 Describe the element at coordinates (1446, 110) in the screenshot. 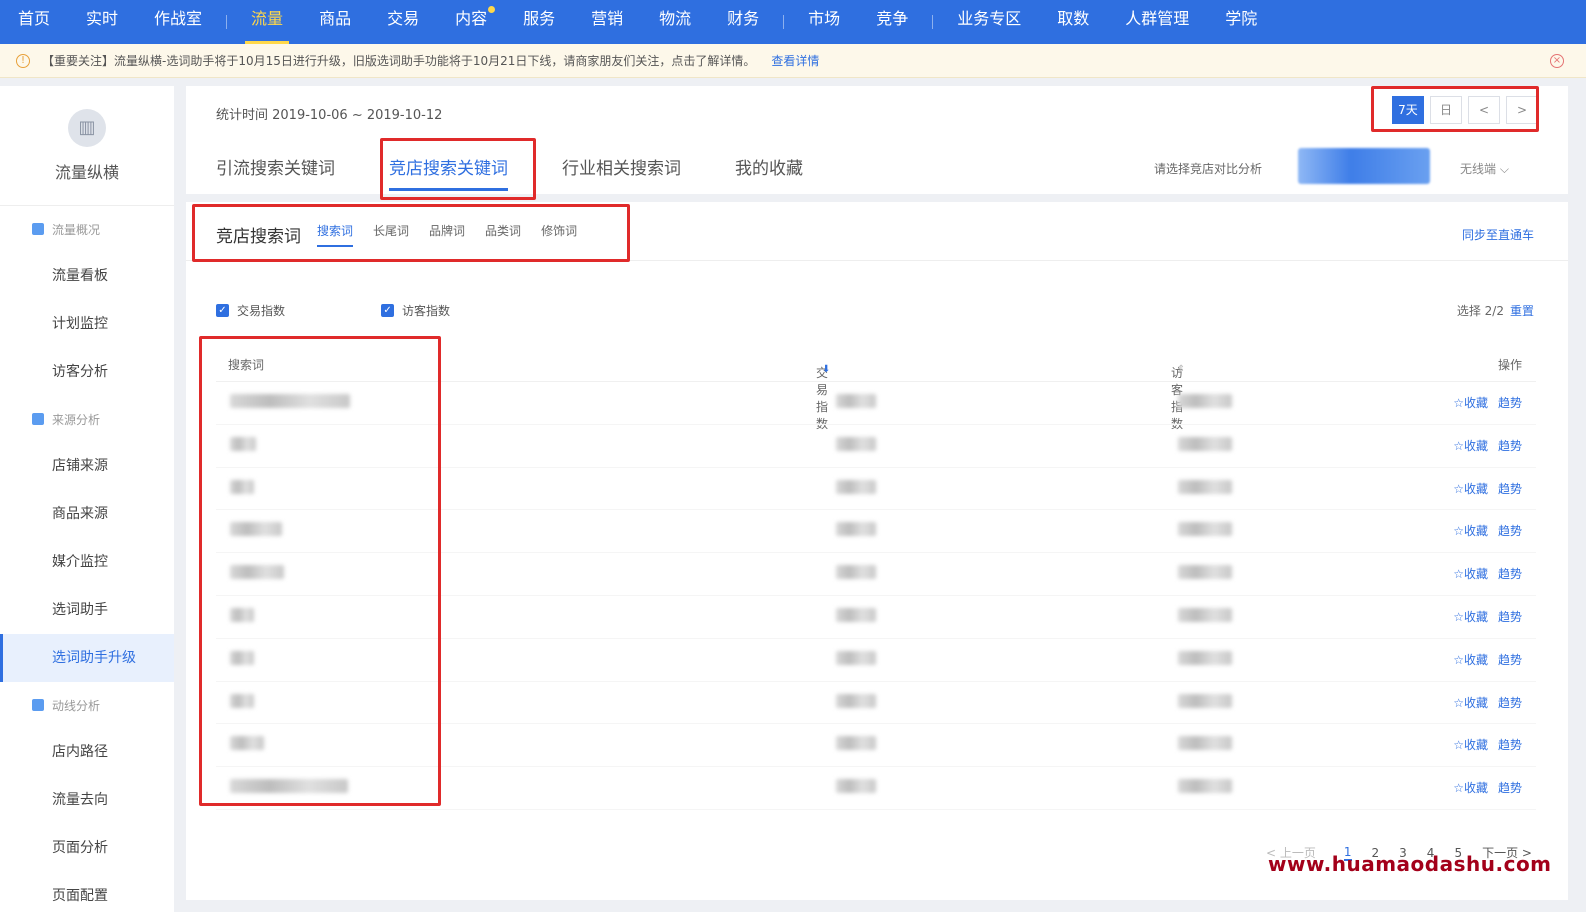

I see `calendar-button: 日` at that location.